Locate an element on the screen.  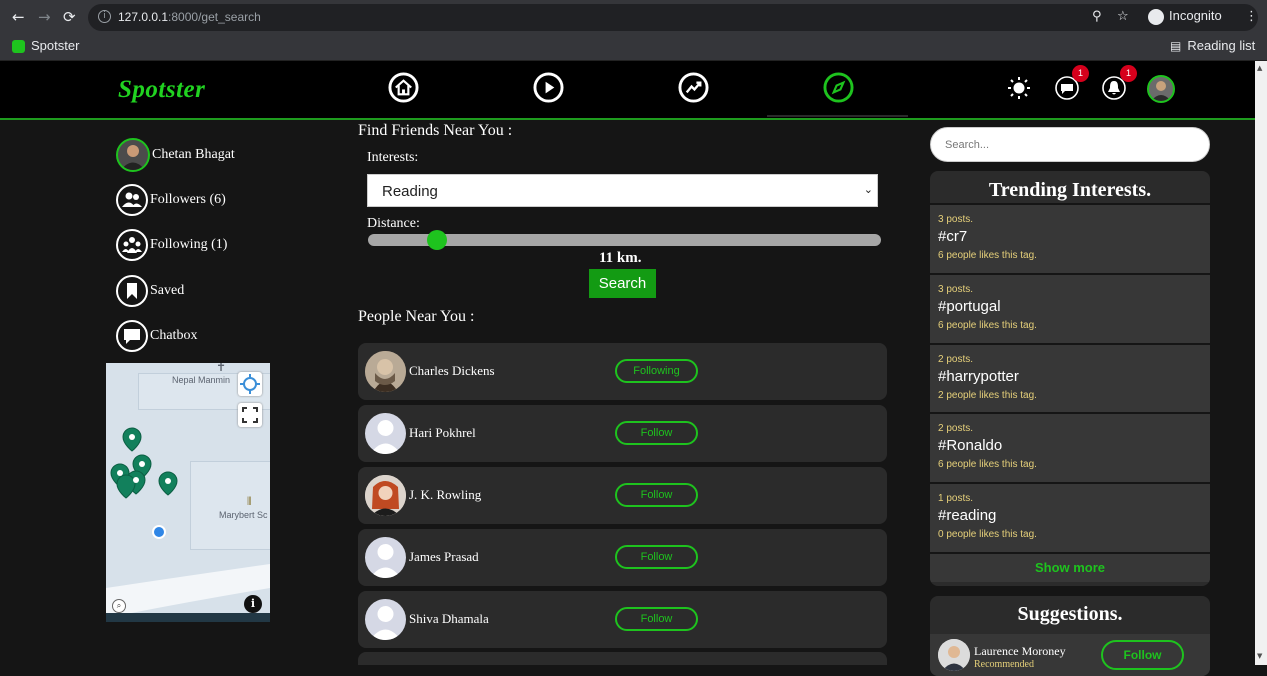
trend-likes: 2 people likes this tag. is located at coordinates (987, 395).